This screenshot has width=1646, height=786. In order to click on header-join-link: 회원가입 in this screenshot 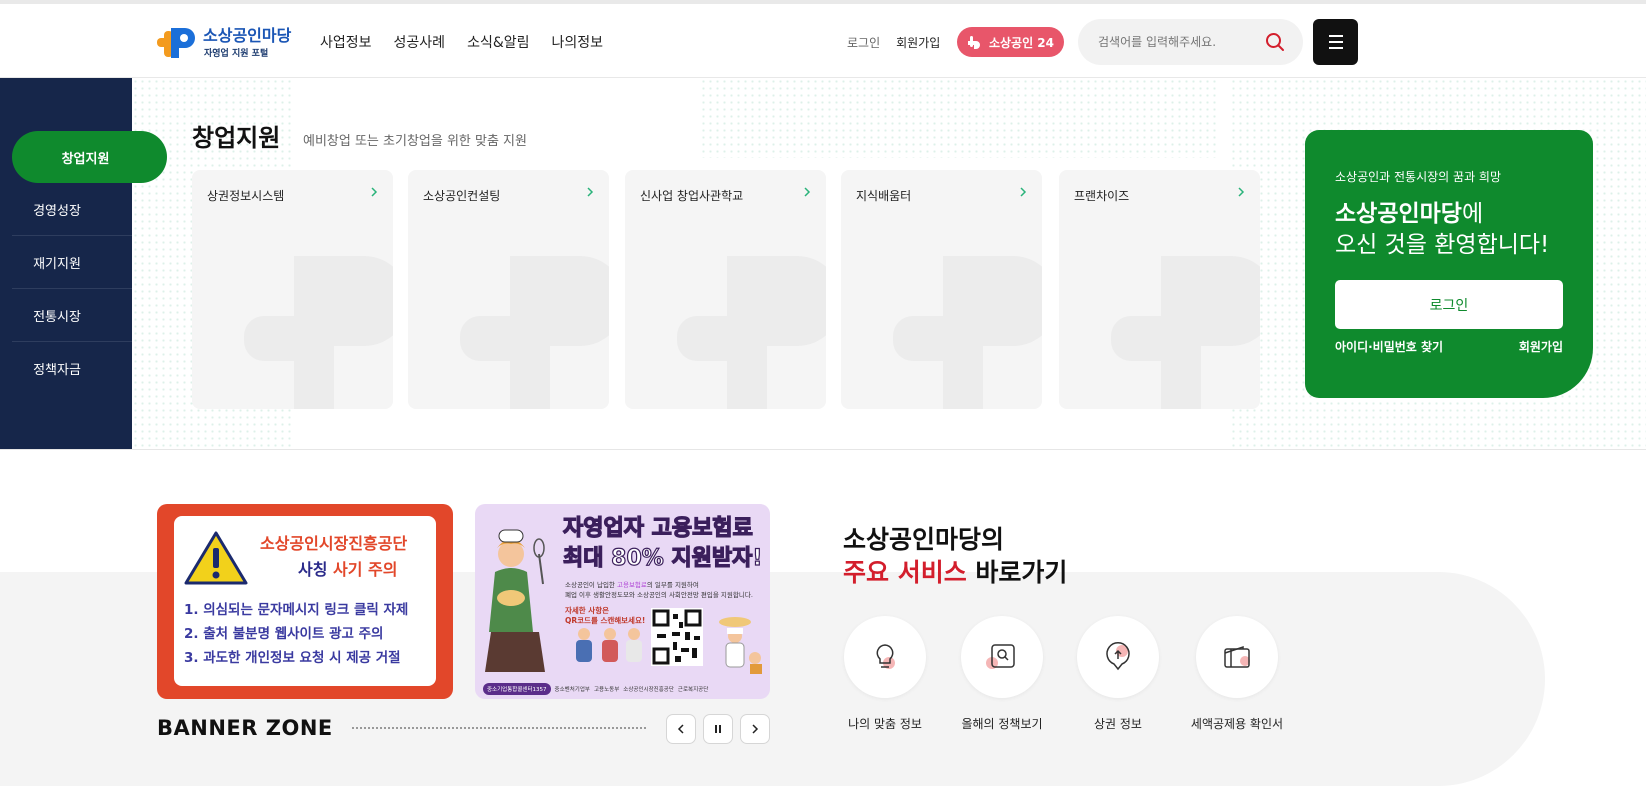, I will do `click(918, 42)`.